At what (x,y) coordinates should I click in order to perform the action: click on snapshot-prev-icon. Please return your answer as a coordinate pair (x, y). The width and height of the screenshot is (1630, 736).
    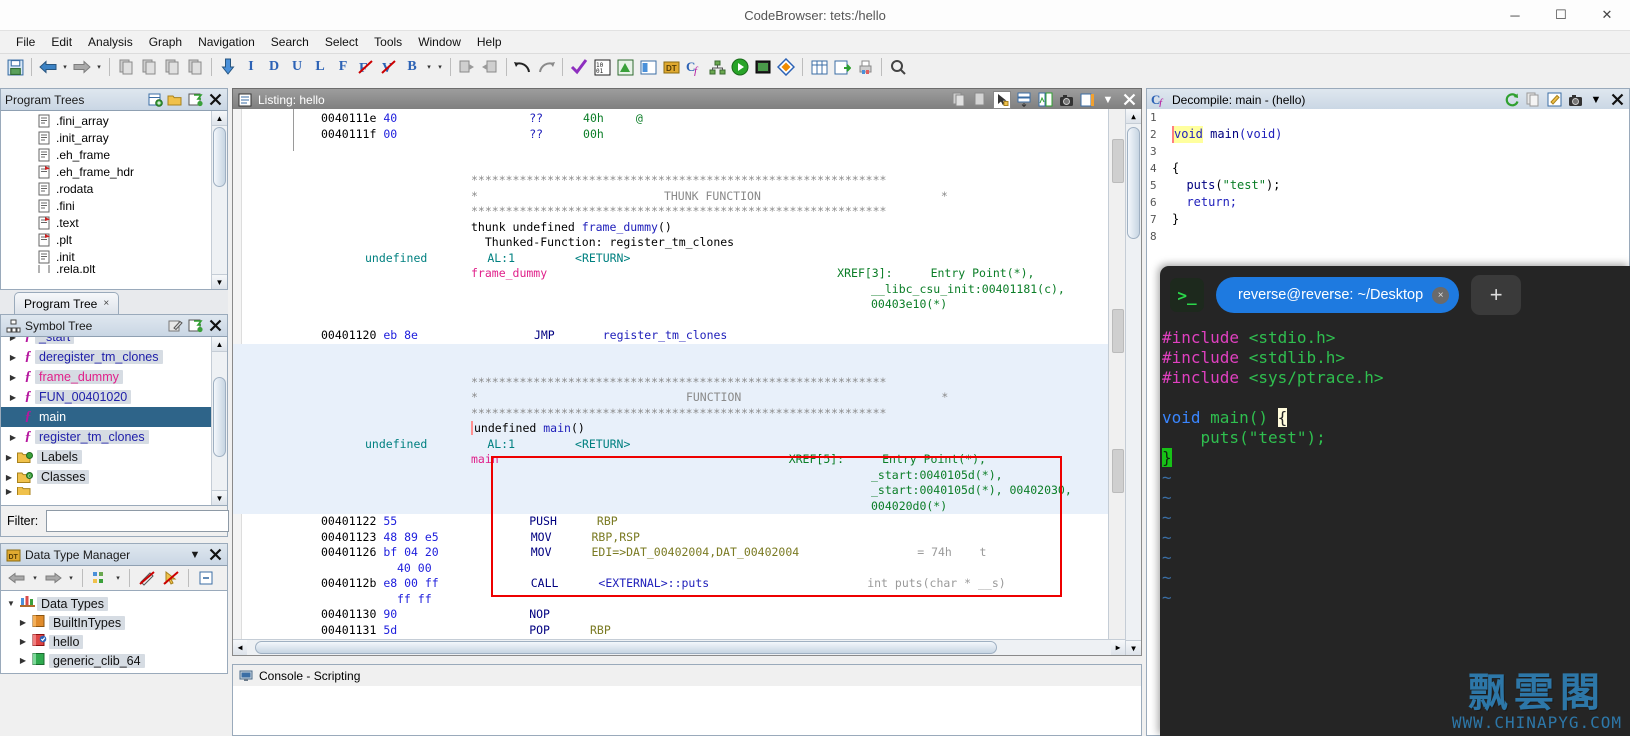
    Looking at the image, I should click on (126, 67).